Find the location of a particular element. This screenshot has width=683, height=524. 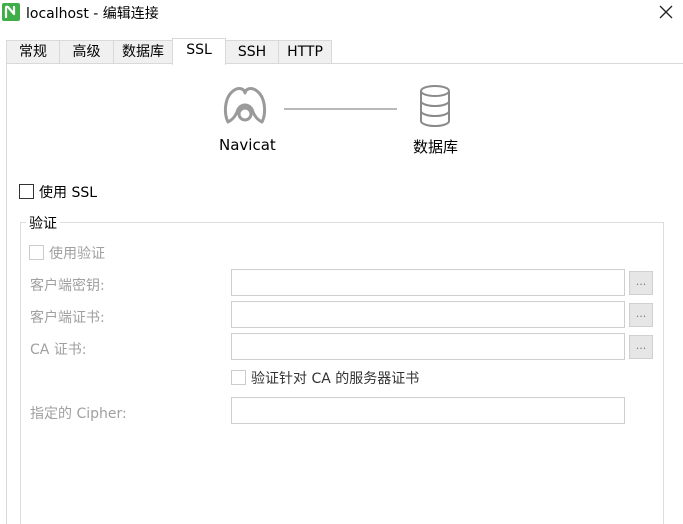

database-icon is located at coordinates (435, 106).